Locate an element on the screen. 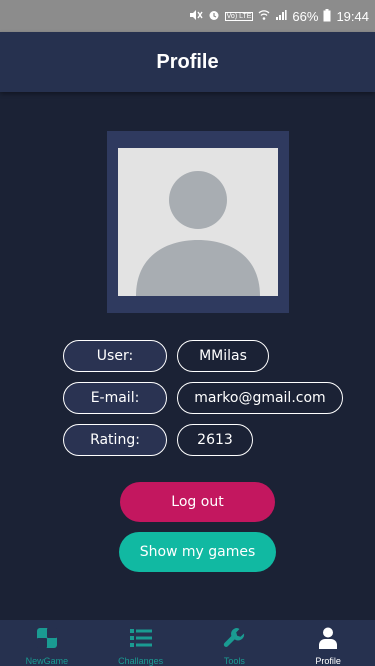 The image size is (375, 666). nav-label-profile: Profile is located at coordinates (328, 661).